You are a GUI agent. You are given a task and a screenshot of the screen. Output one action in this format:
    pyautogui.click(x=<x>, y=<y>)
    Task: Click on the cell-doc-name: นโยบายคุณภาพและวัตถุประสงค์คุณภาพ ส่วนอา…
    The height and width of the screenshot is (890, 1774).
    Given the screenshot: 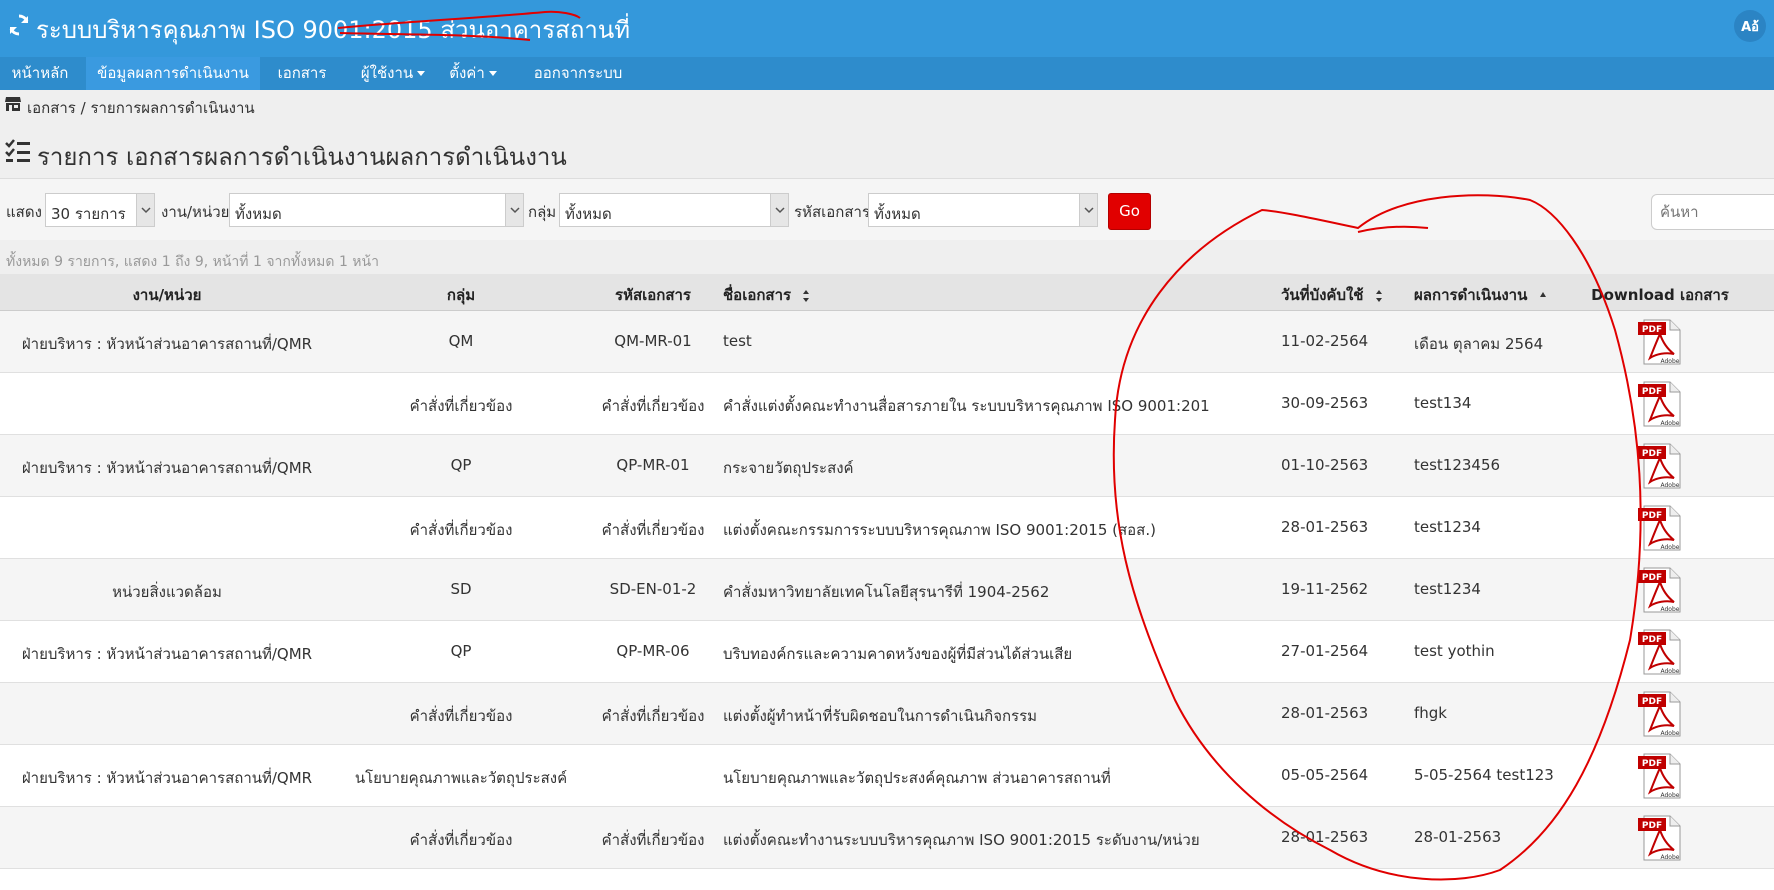 What is the action you would take?
    pyautogui.click(x=917, y=778)
    